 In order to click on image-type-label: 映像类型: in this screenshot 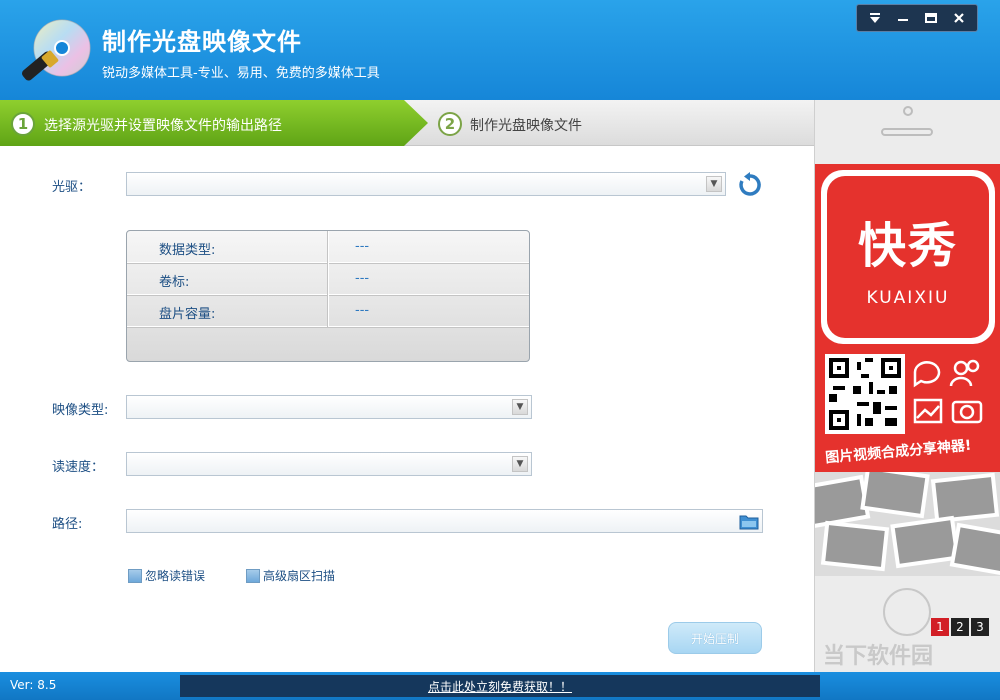, I will do `click(80, 410)`.